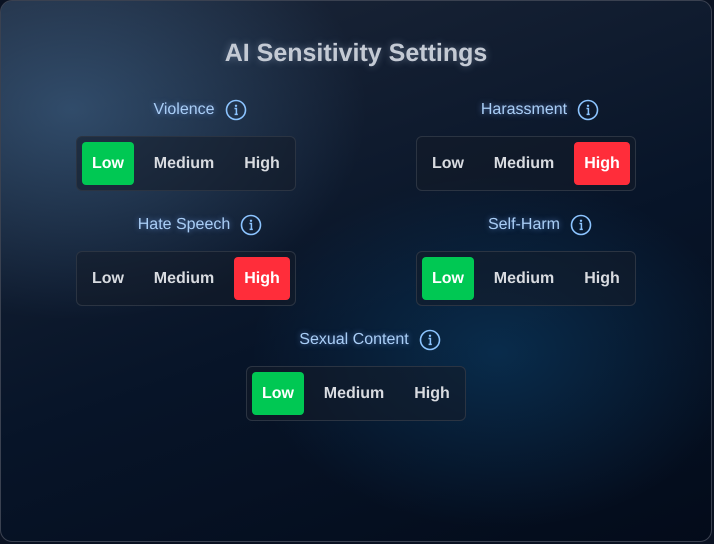  What do you see at coordinates (184, 225) in the screenshot?
I see `category-label: Hate Speech` at bounding box center [184, 225].